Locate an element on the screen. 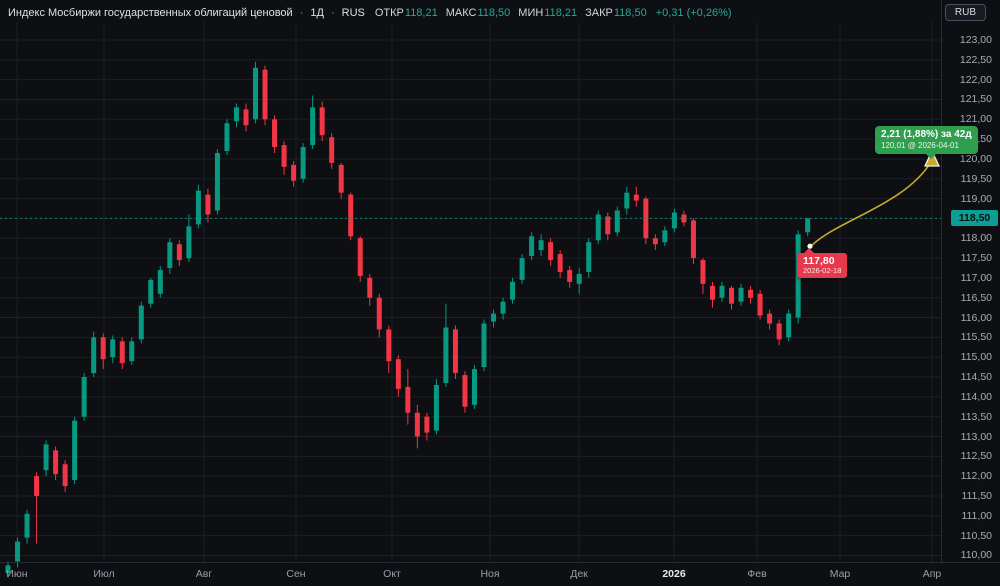 This screenshot has width=1000, height=586. timeframe-label: 1Д is located at coordinates (317, 13).